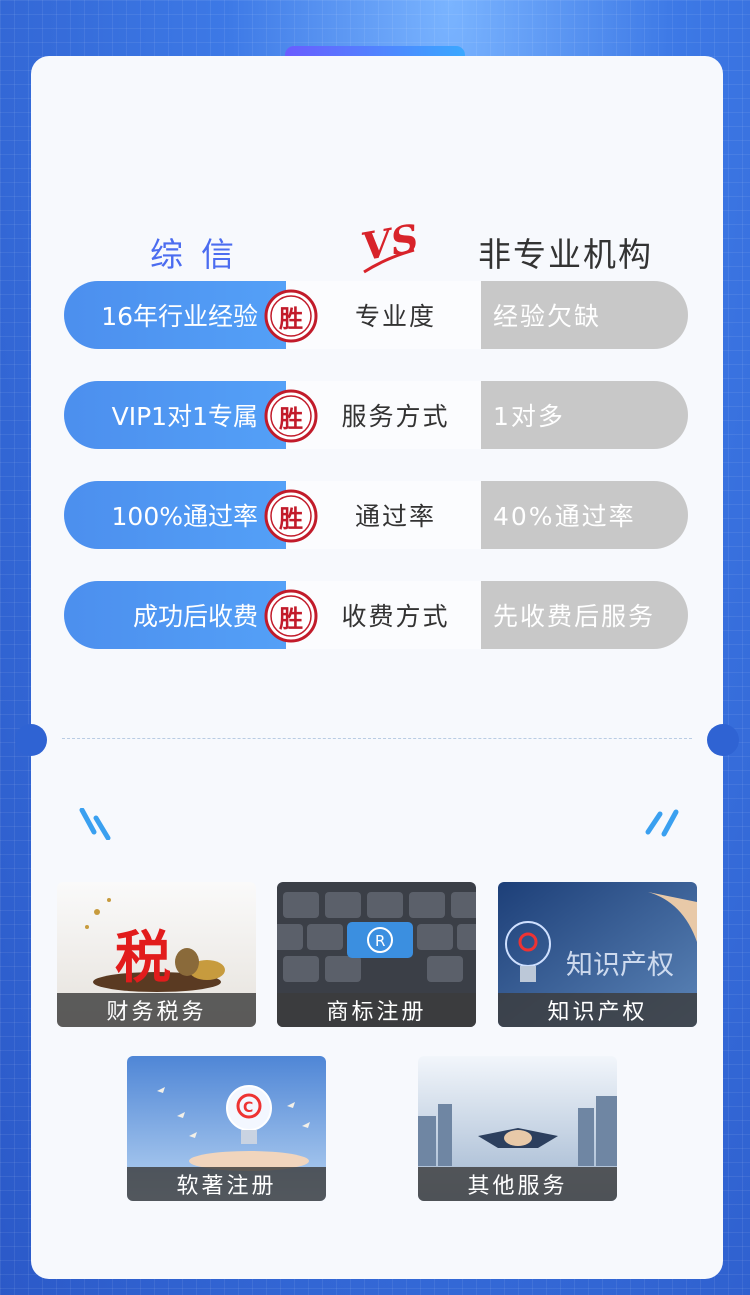 The image size is (750, 1295). Describe the element at coordinates (175, 615) in the screenshot. I see `our-advantage: 成功后收费` at that location.